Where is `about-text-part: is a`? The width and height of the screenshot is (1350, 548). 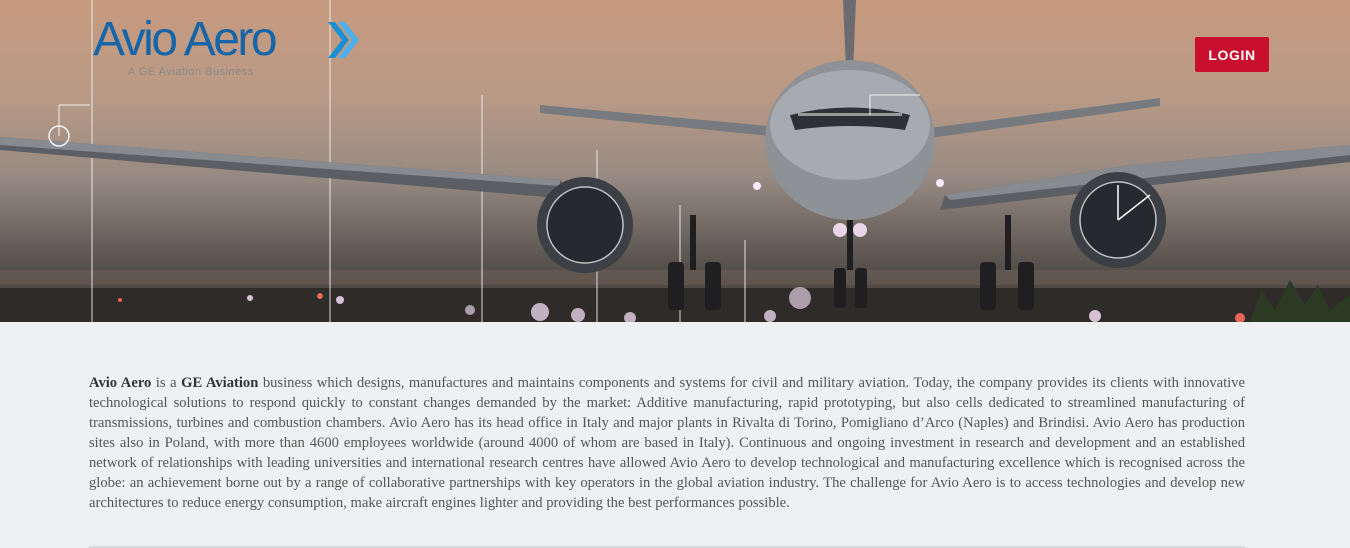 about-text-part: is a is located at coordinates (166, 383).